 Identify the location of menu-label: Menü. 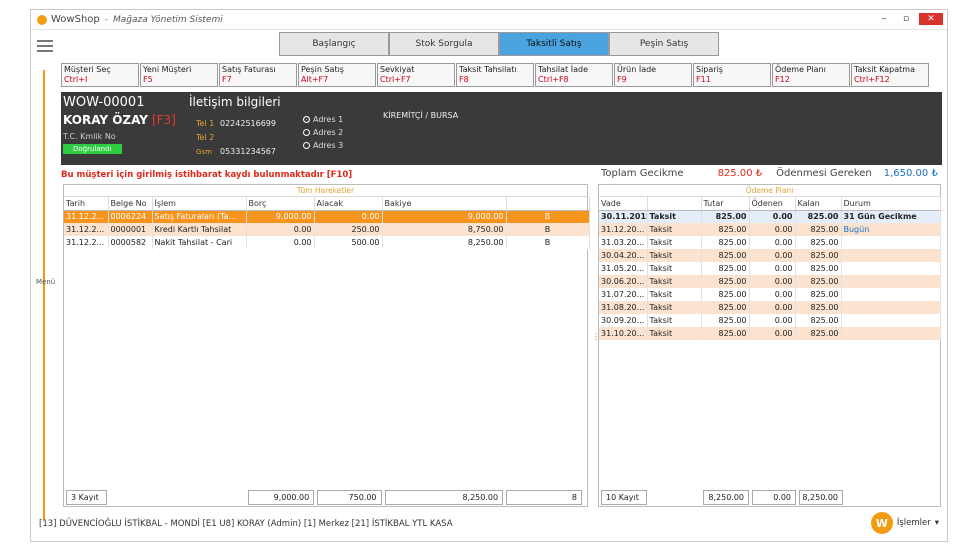
(45, 282).